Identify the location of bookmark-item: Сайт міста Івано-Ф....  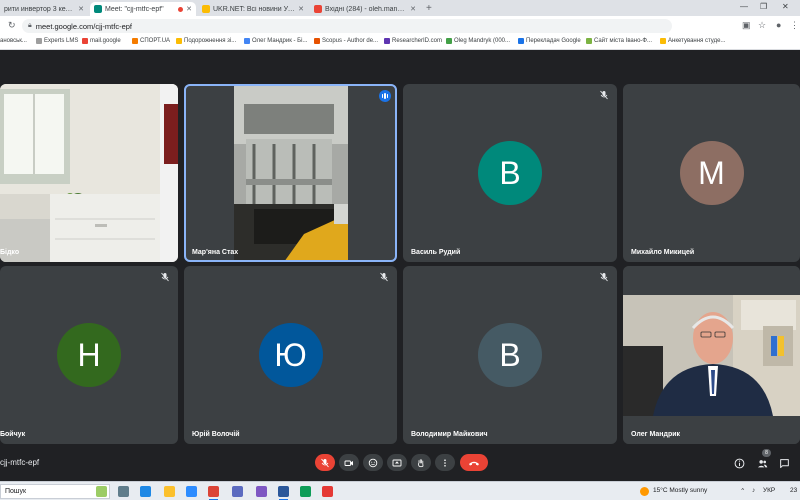
(619, 41).